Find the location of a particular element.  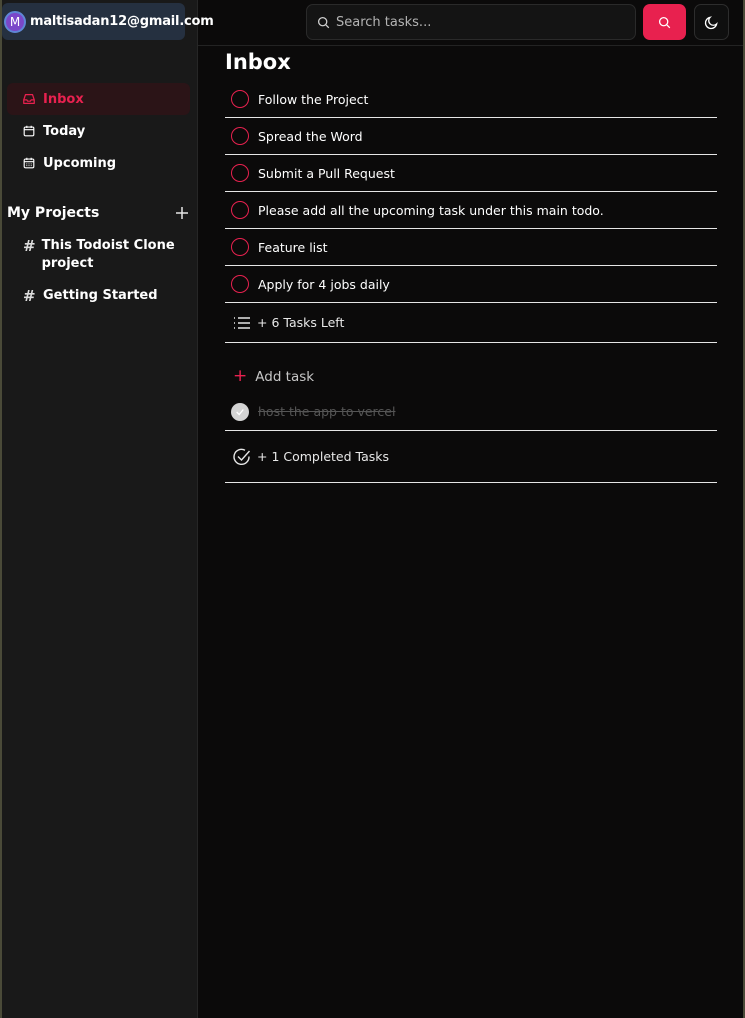

inbox-icon is located at coordinates (29, 99).